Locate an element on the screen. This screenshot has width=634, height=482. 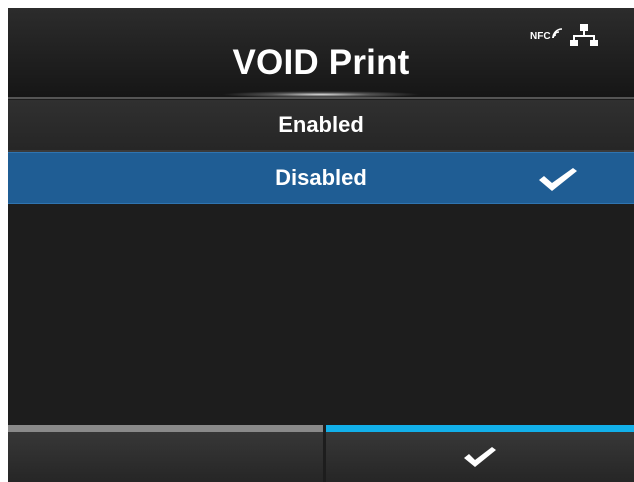
footer-bar is located at coordinates (321, 453).